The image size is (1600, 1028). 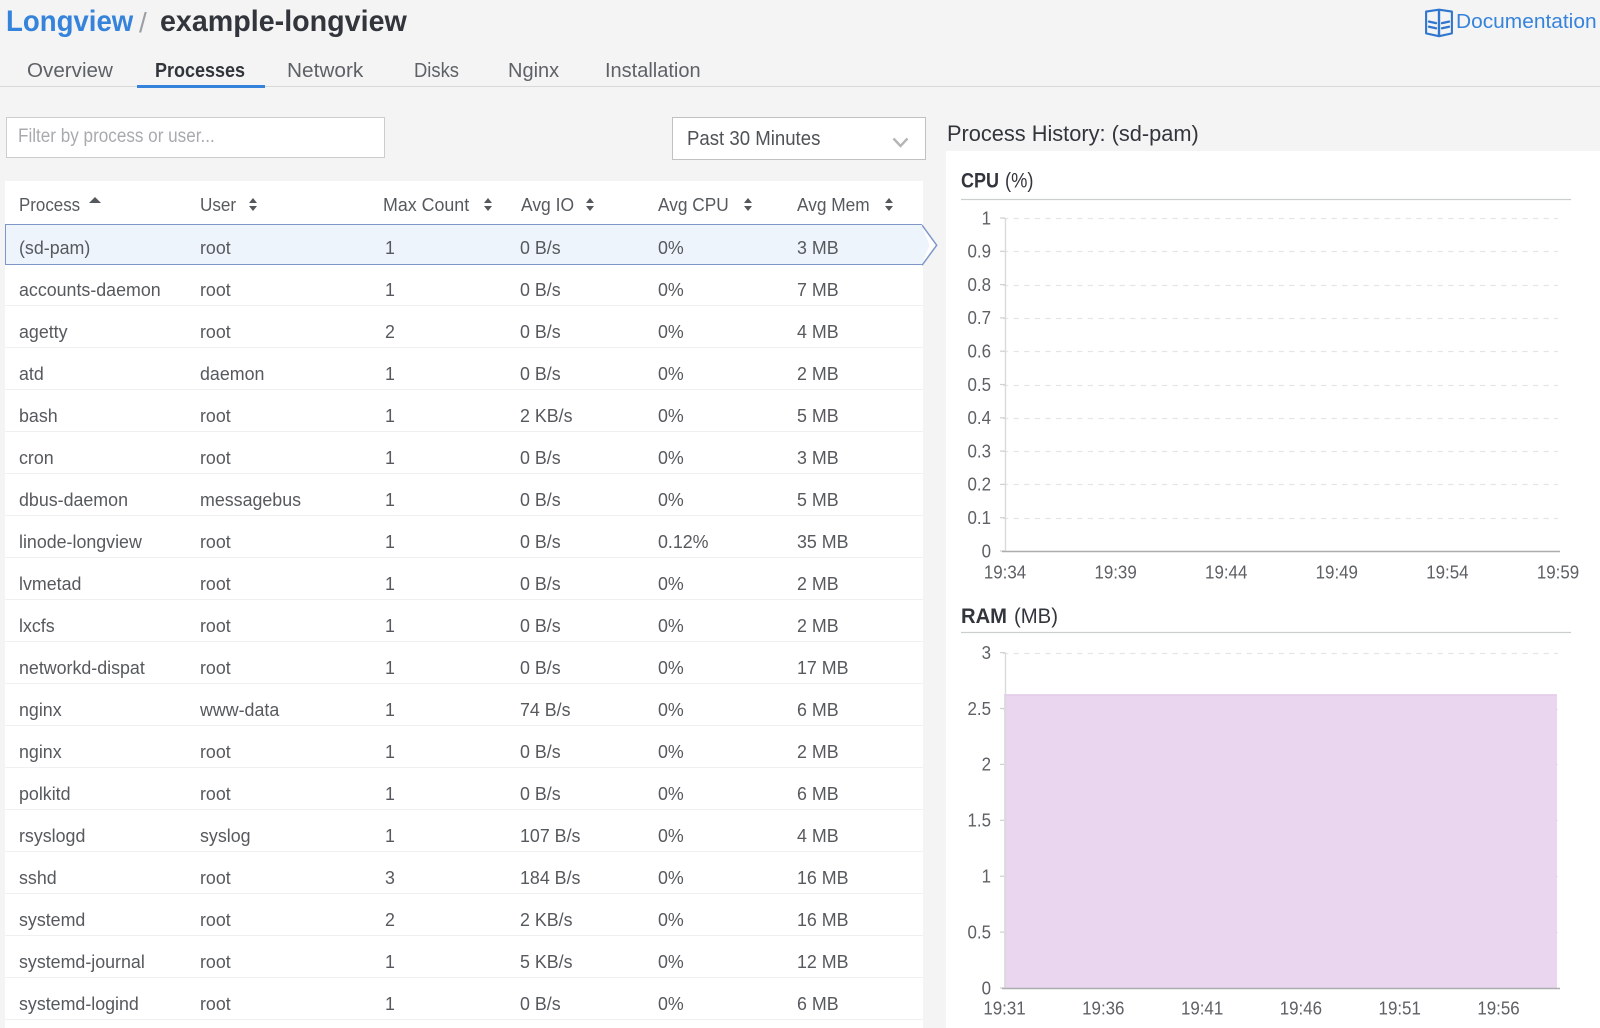 What do you see at coordinates (980, 821) in the screenshot?
I see `svg-text: 1.5` at bounding box center [980, 821].